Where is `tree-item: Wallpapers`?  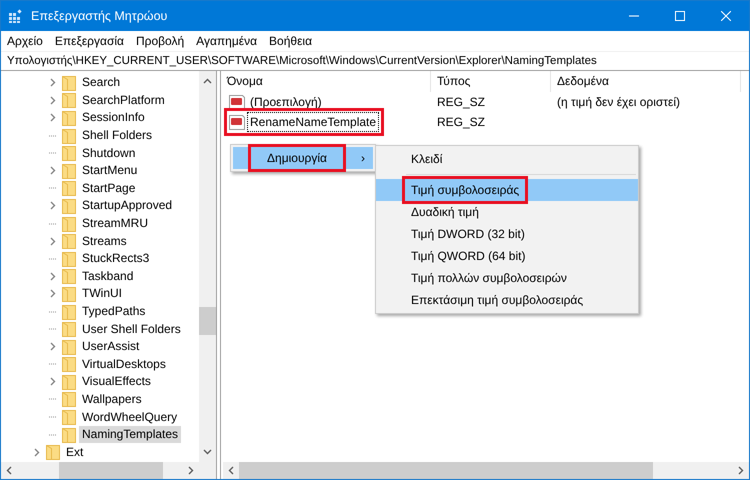 tree-item: Wallpapers is located at coordinates (112, 399).